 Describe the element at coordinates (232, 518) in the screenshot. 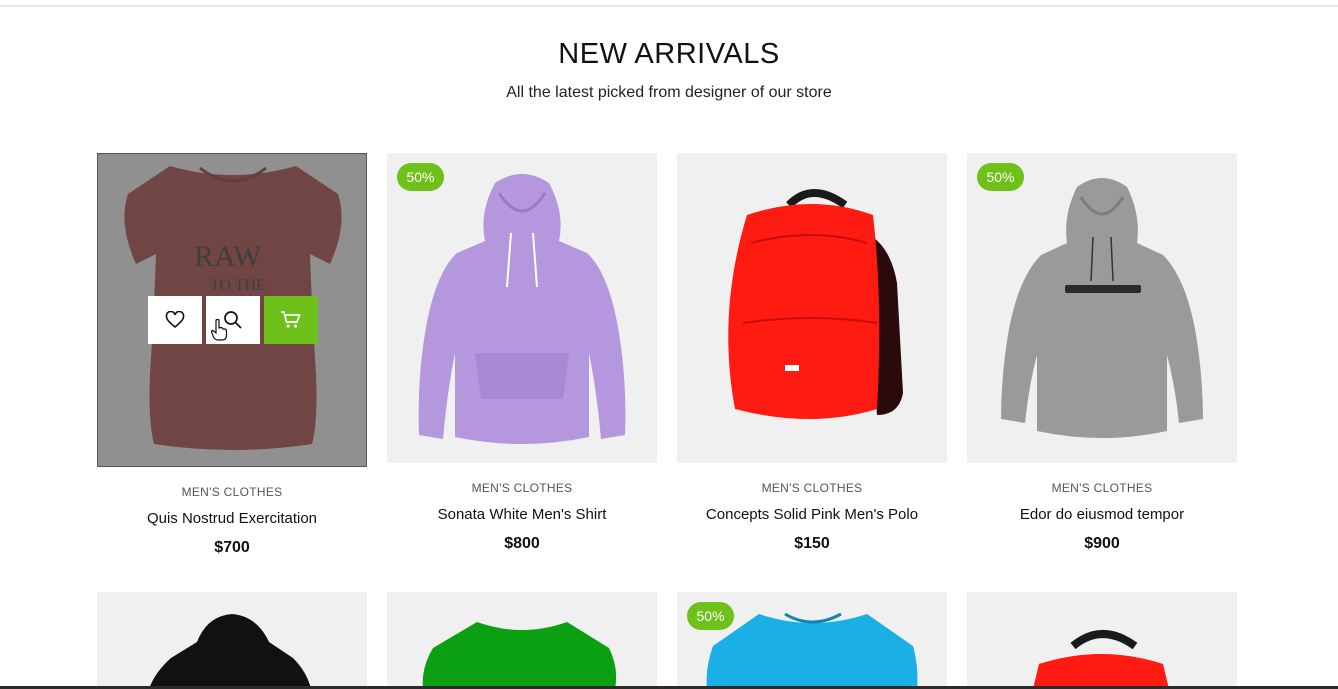

I see `product-name: Quis Nostrud Exercitation` at that location.